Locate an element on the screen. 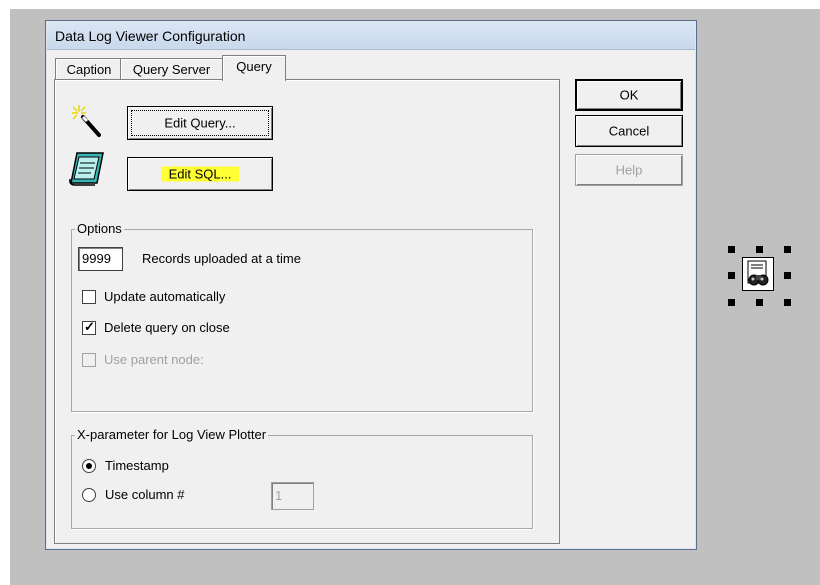  timestamp-label: Timestamp is located at coordinates (137, 465).